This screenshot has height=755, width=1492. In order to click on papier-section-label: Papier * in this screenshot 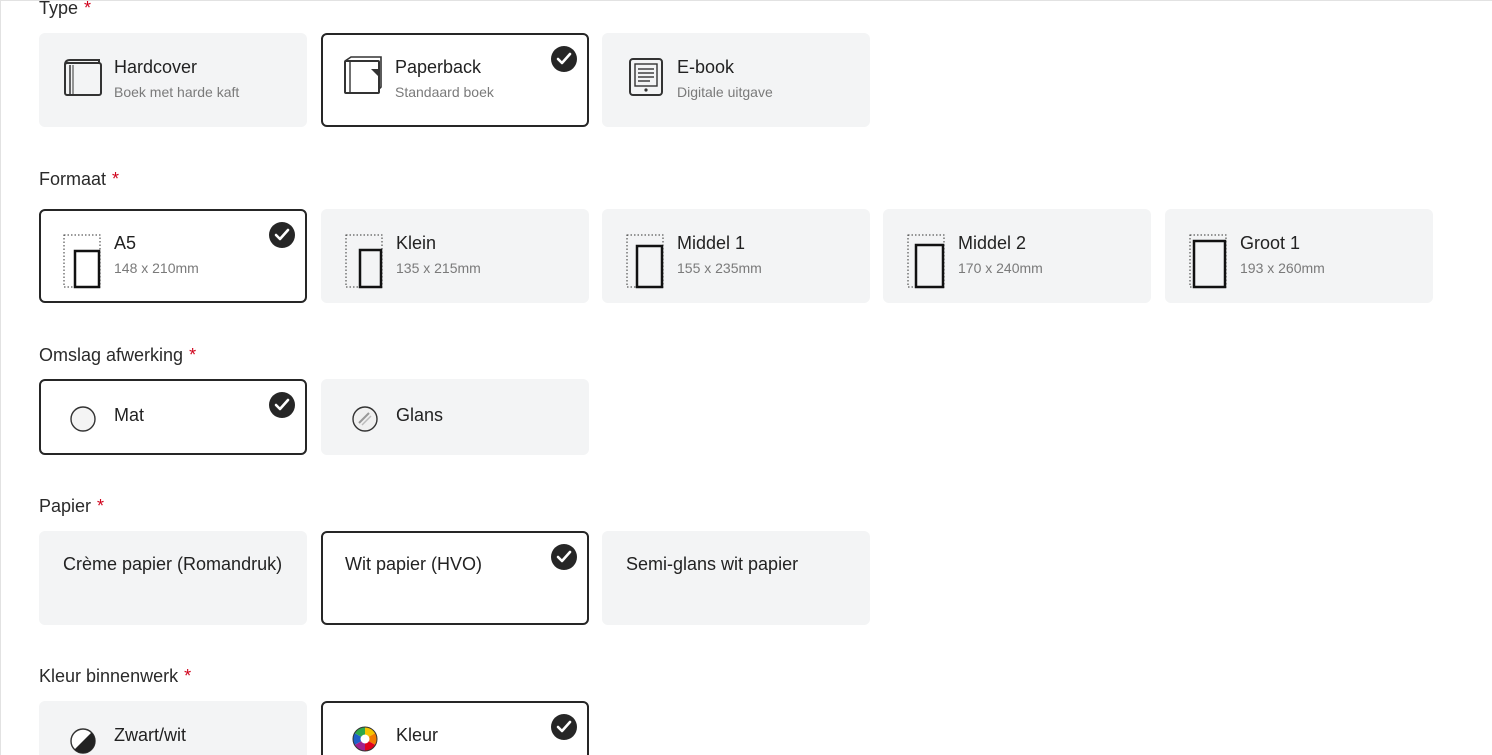, I will do `click(71, 506)`.